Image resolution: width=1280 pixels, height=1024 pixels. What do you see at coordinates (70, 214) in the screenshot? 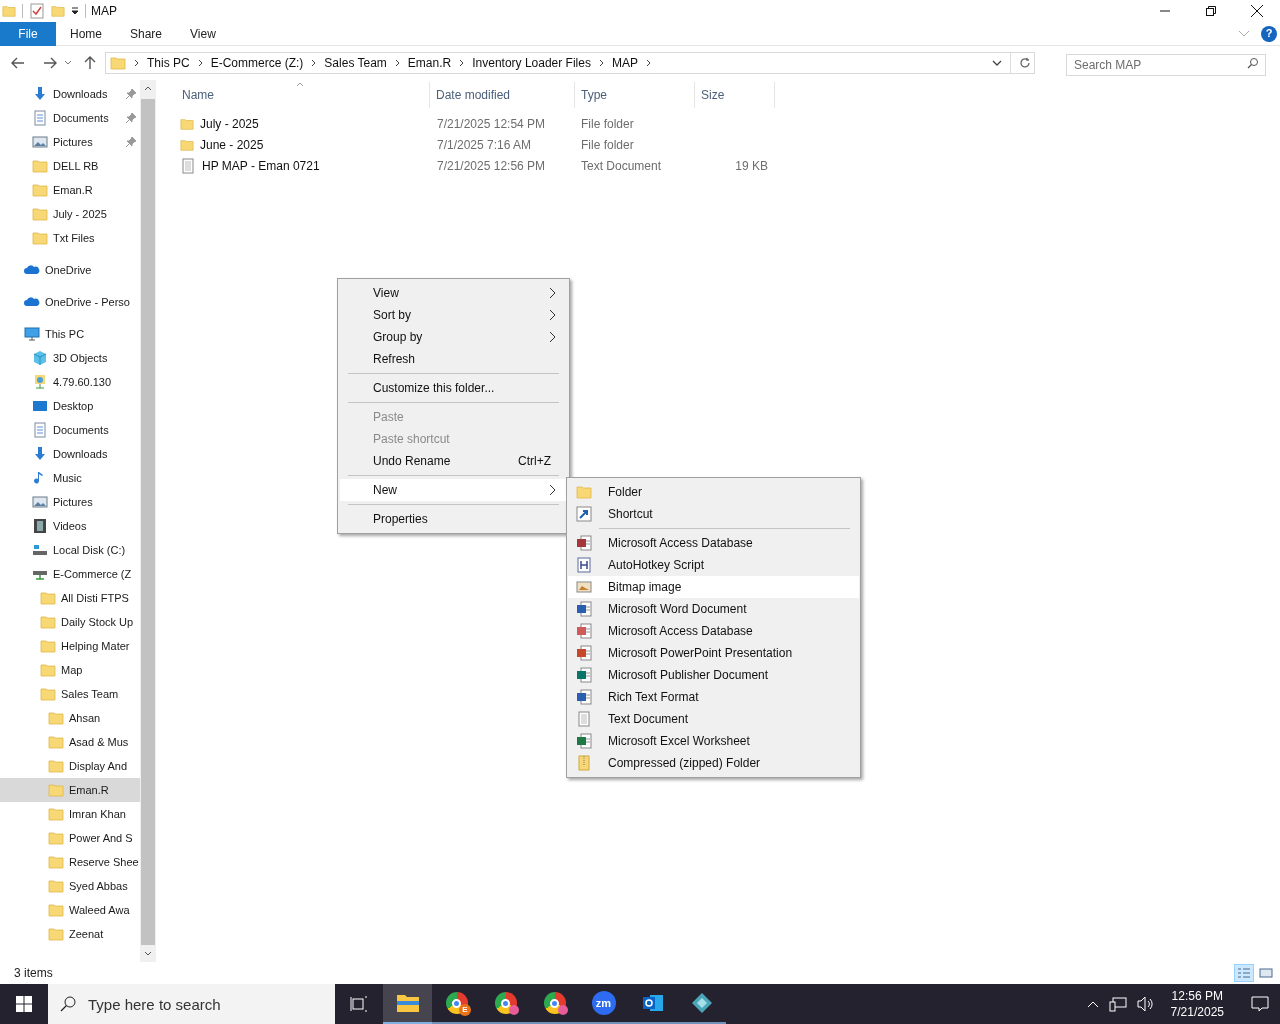
I see `nav-item: July - 2025` at bounding box center [70, 214].